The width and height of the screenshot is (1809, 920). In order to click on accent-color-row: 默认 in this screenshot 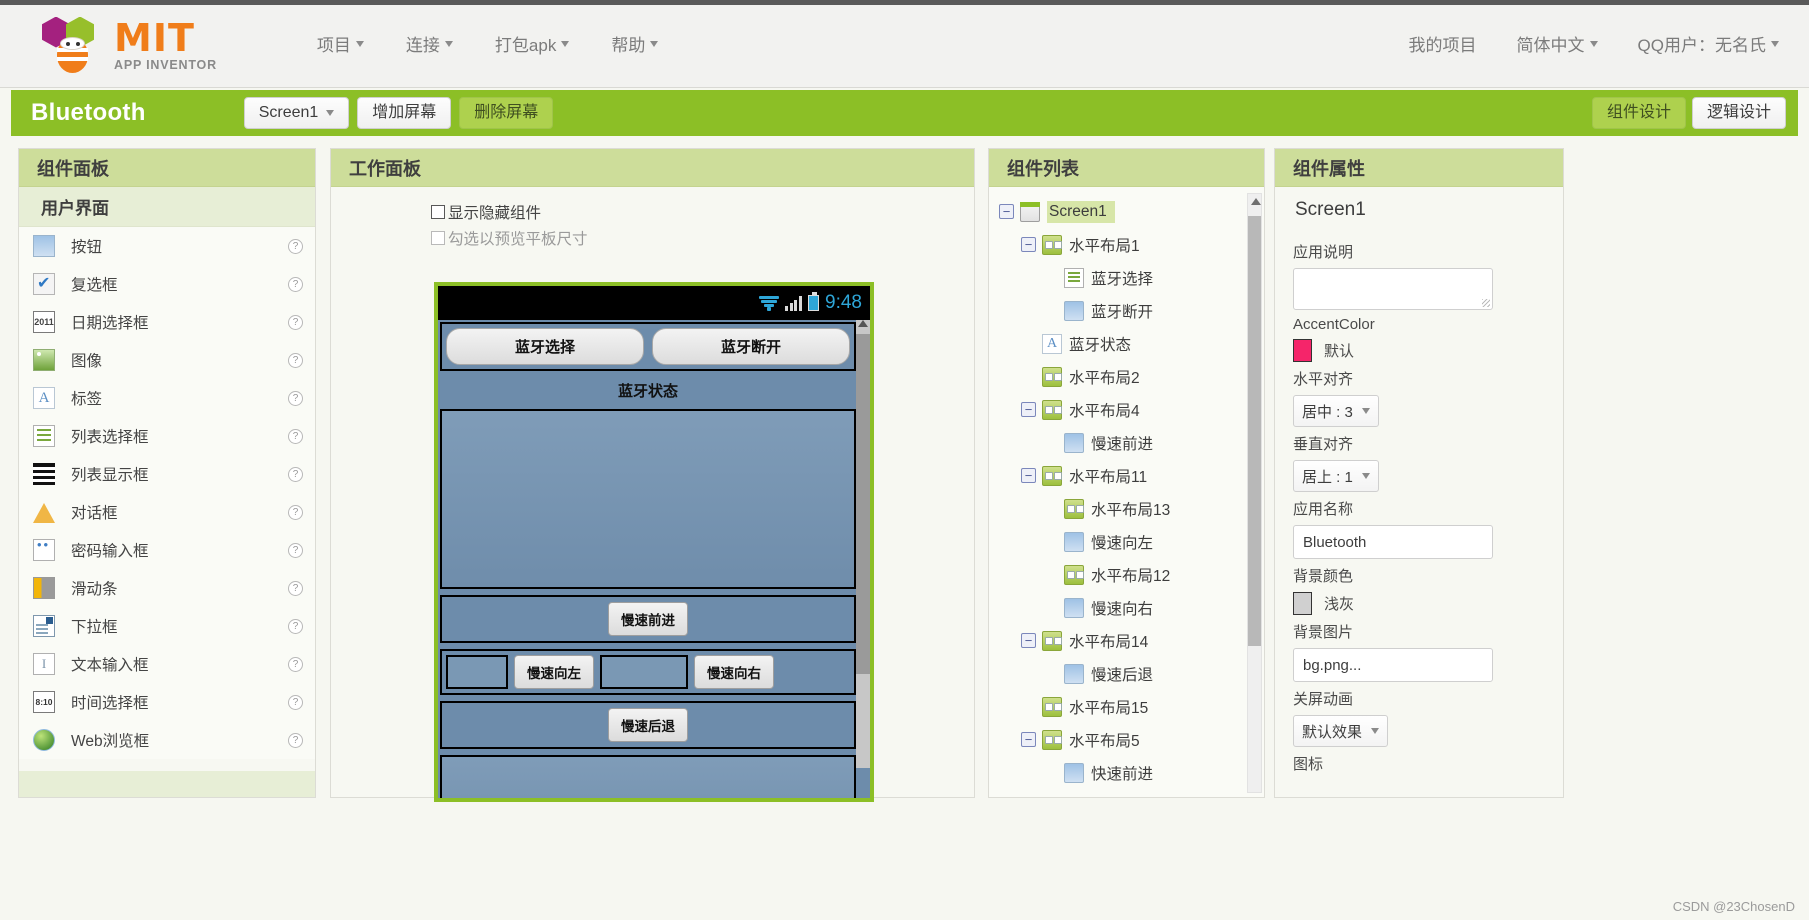, I will do `click(1419, 350)`.